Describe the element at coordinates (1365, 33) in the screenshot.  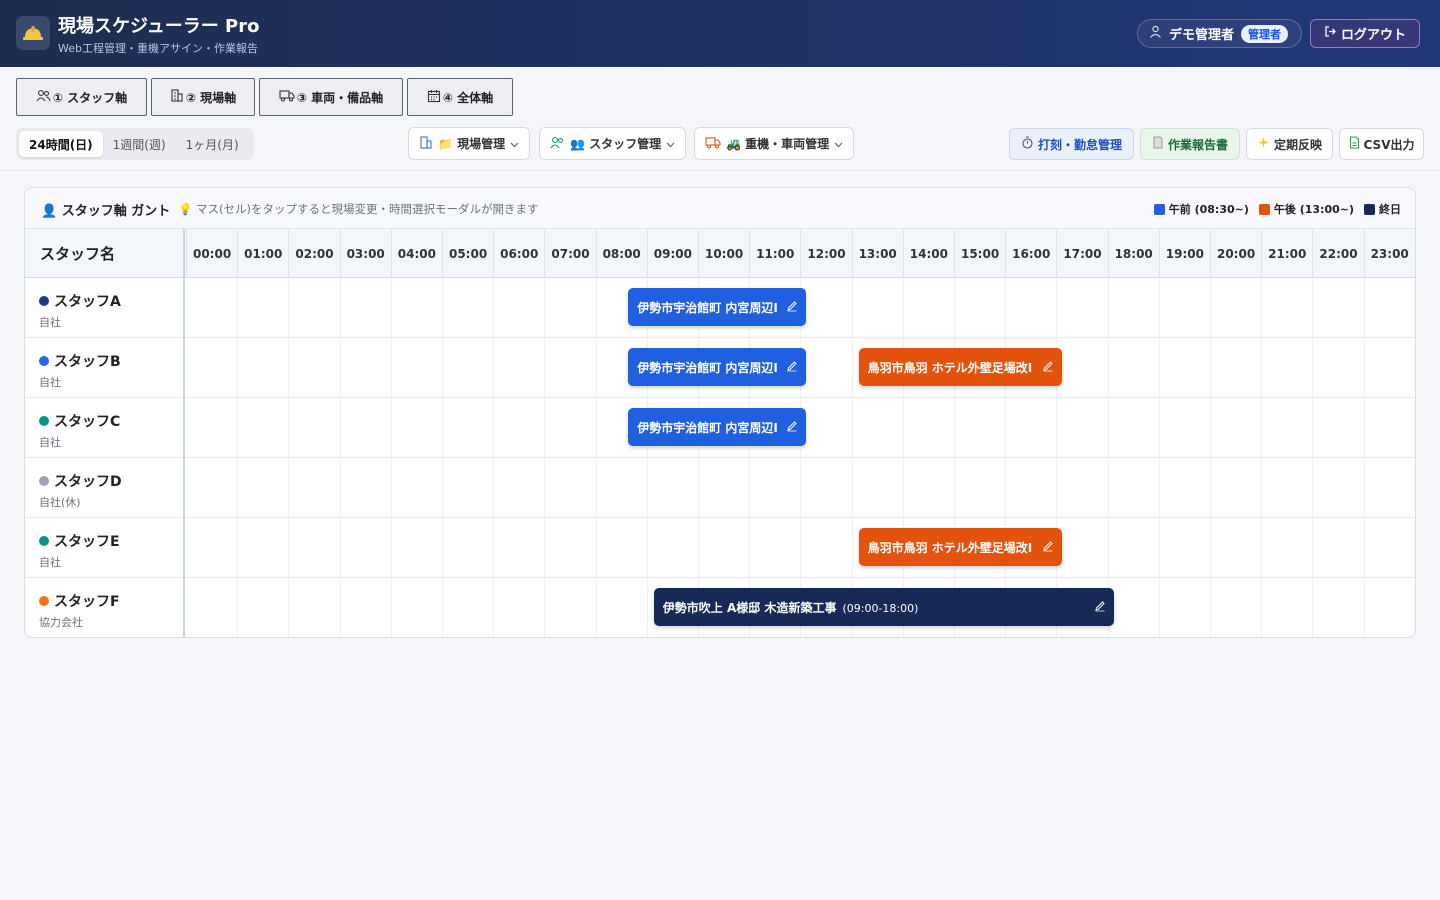
I see `logout-button: ログアウト` at that location.